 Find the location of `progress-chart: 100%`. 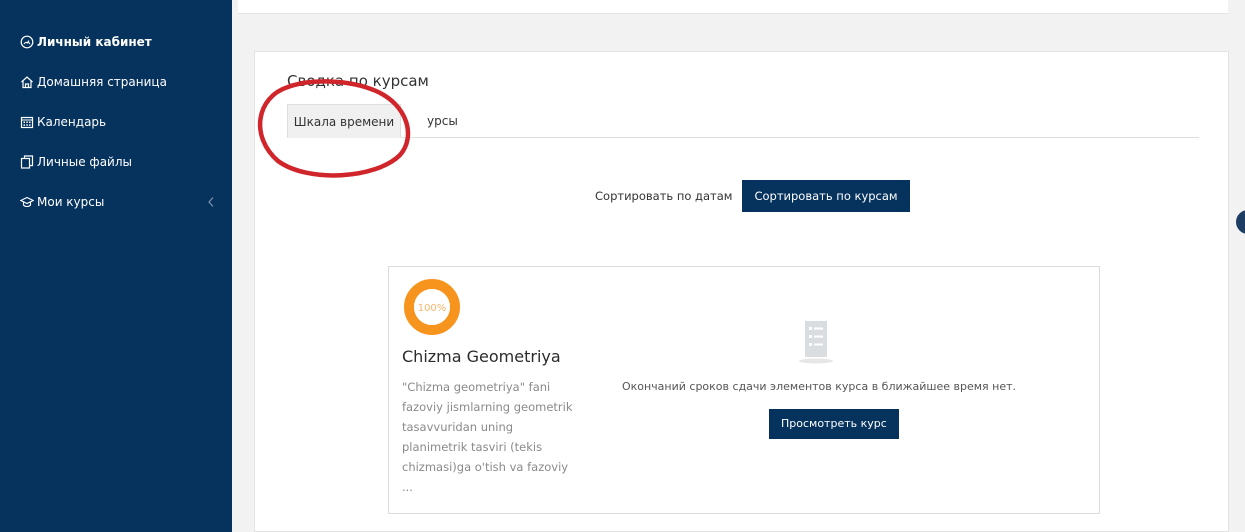

progress-chart: 100% is located at coordinates (432, 307).